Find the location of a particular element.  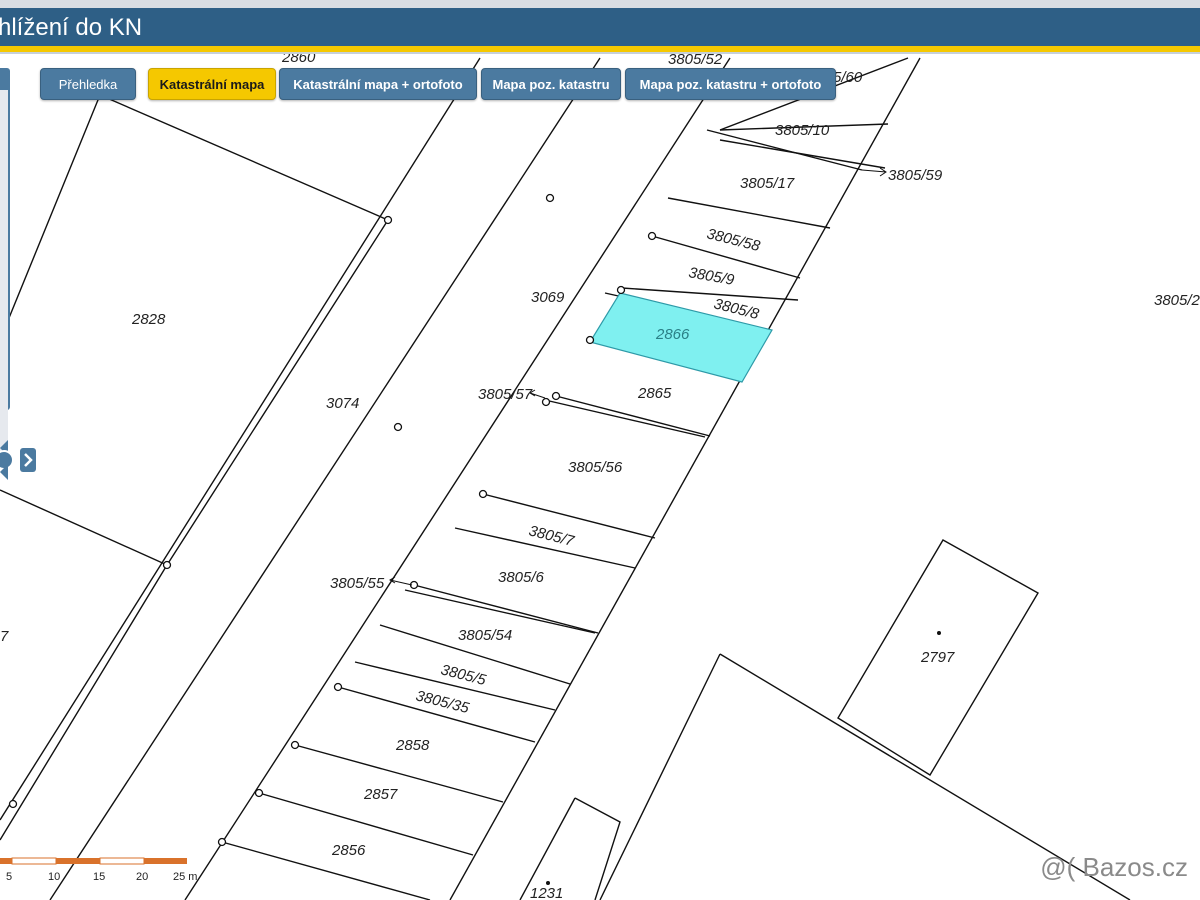

scale-label: 25 m is located at coordinates (185, 877).